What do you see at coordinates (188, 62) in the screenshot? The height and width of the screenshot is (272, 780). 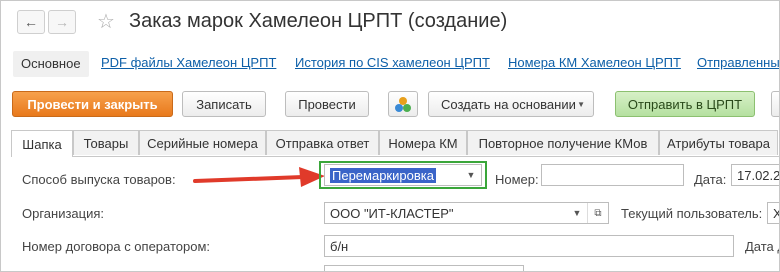 I see `link-pdf-files: PDF файлы Хамелеон ЦРПТ` at bounding box center [188, 62].